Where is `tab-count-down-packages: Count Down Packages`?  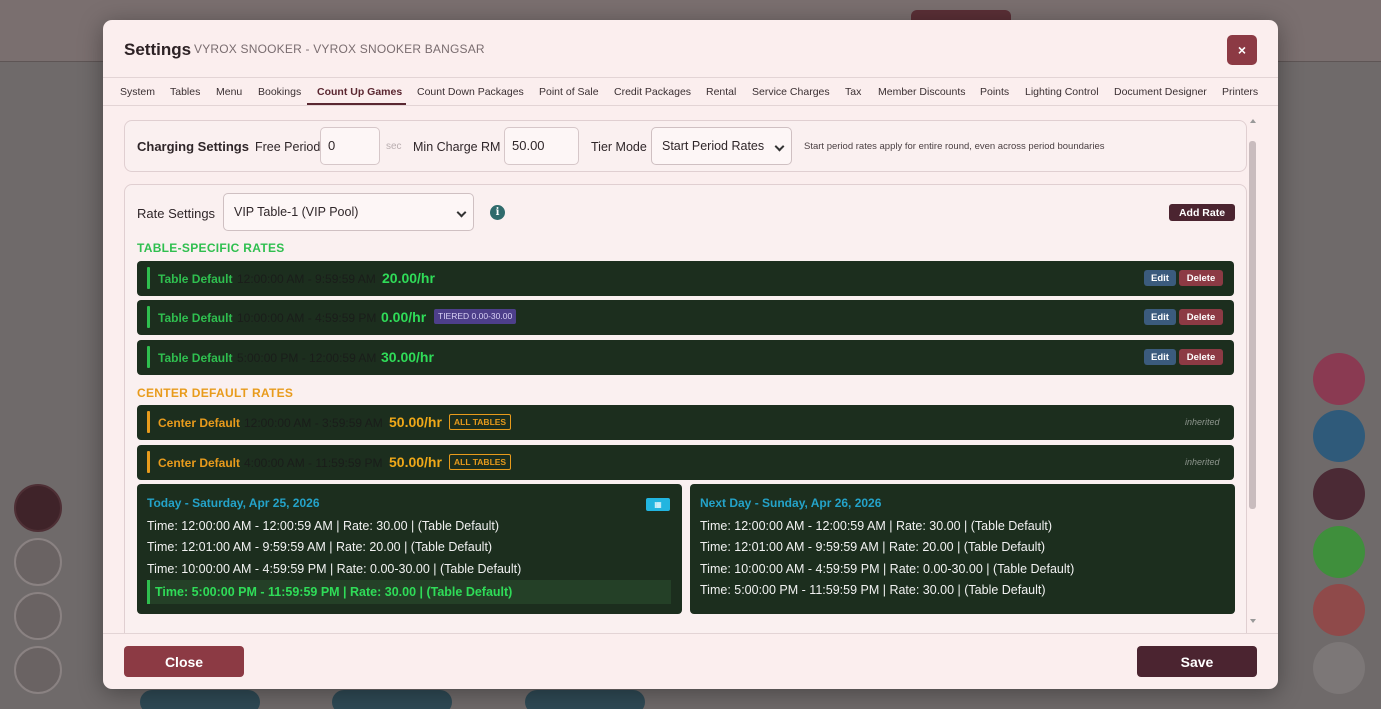 tab-count-down-packages: Count Down Packages is located at coordinates (470, 92).